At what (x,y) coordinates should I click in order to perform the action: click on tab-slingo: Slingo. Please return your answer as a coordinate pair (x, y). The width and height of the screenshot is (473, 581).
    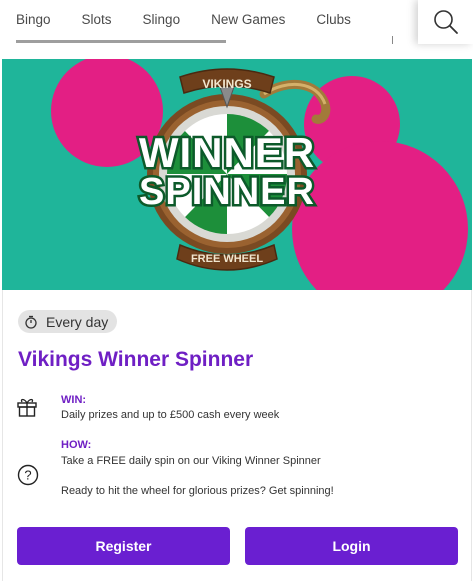
    Looking at the image, I should click on (162, 19).